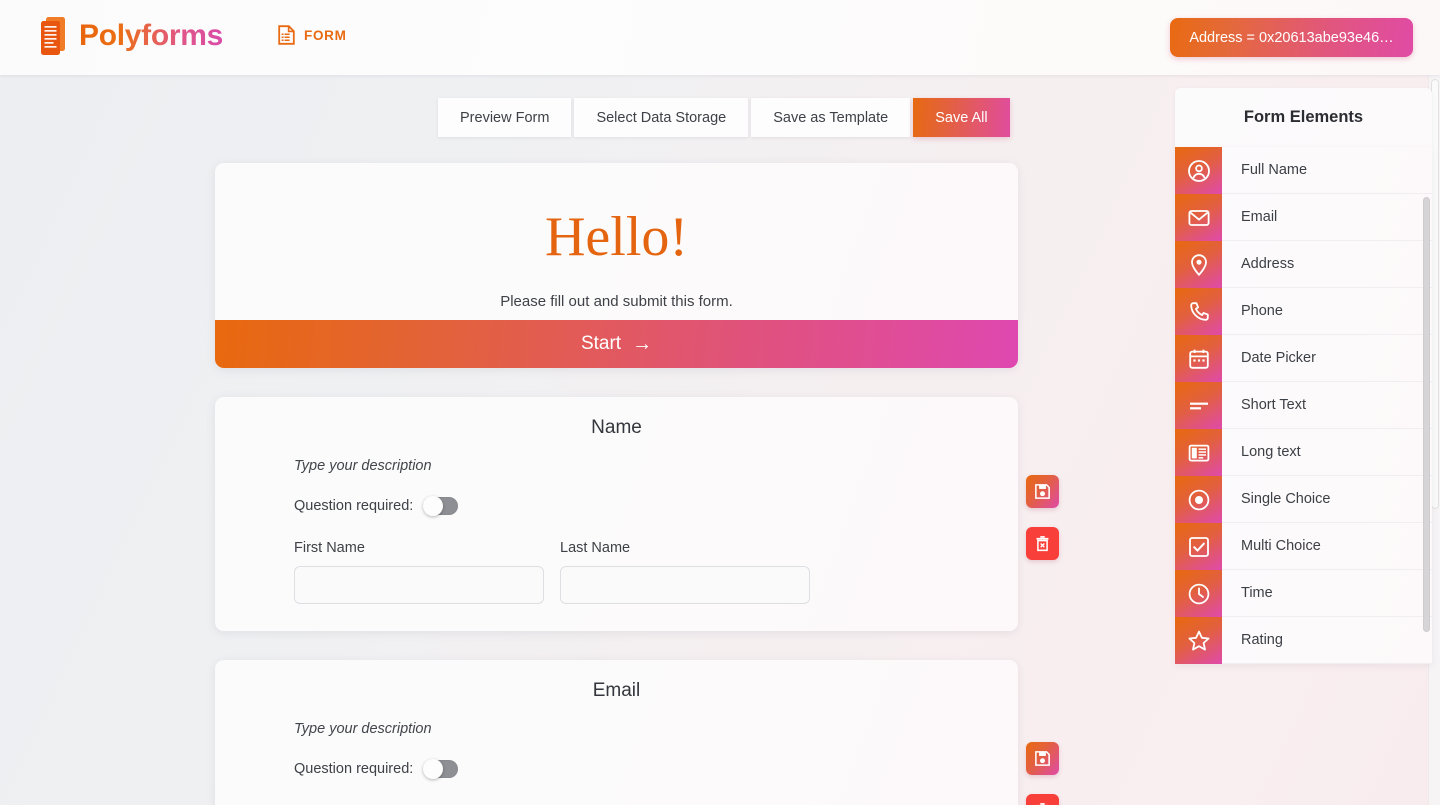 This screenshot has width=1440, height=805. I want to click on long-text-icon, so click(1198, 452).